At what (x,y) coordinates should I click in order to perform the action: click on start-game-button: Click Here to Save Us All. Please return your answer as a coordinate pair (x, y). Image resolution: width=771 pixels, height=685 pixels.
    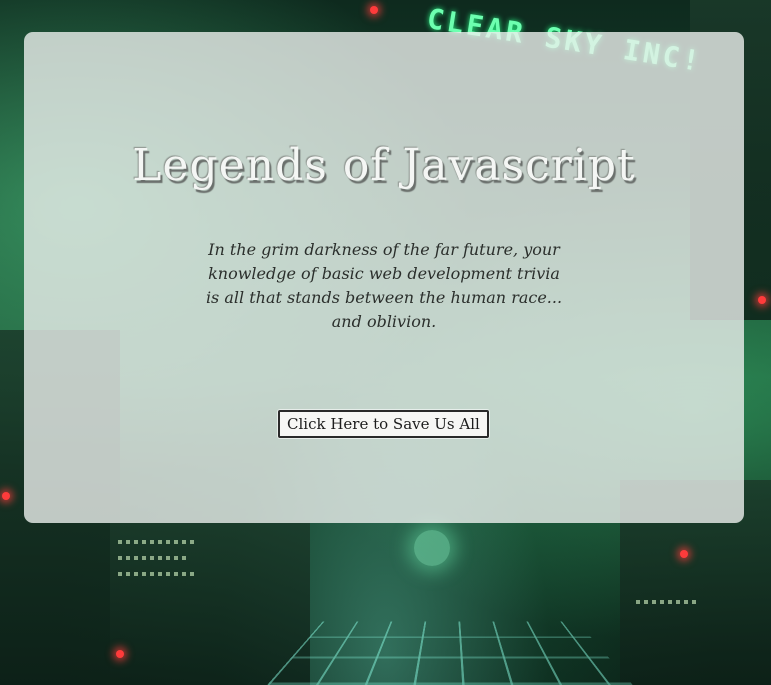
    Looking at the image, I should click on (383, 424).